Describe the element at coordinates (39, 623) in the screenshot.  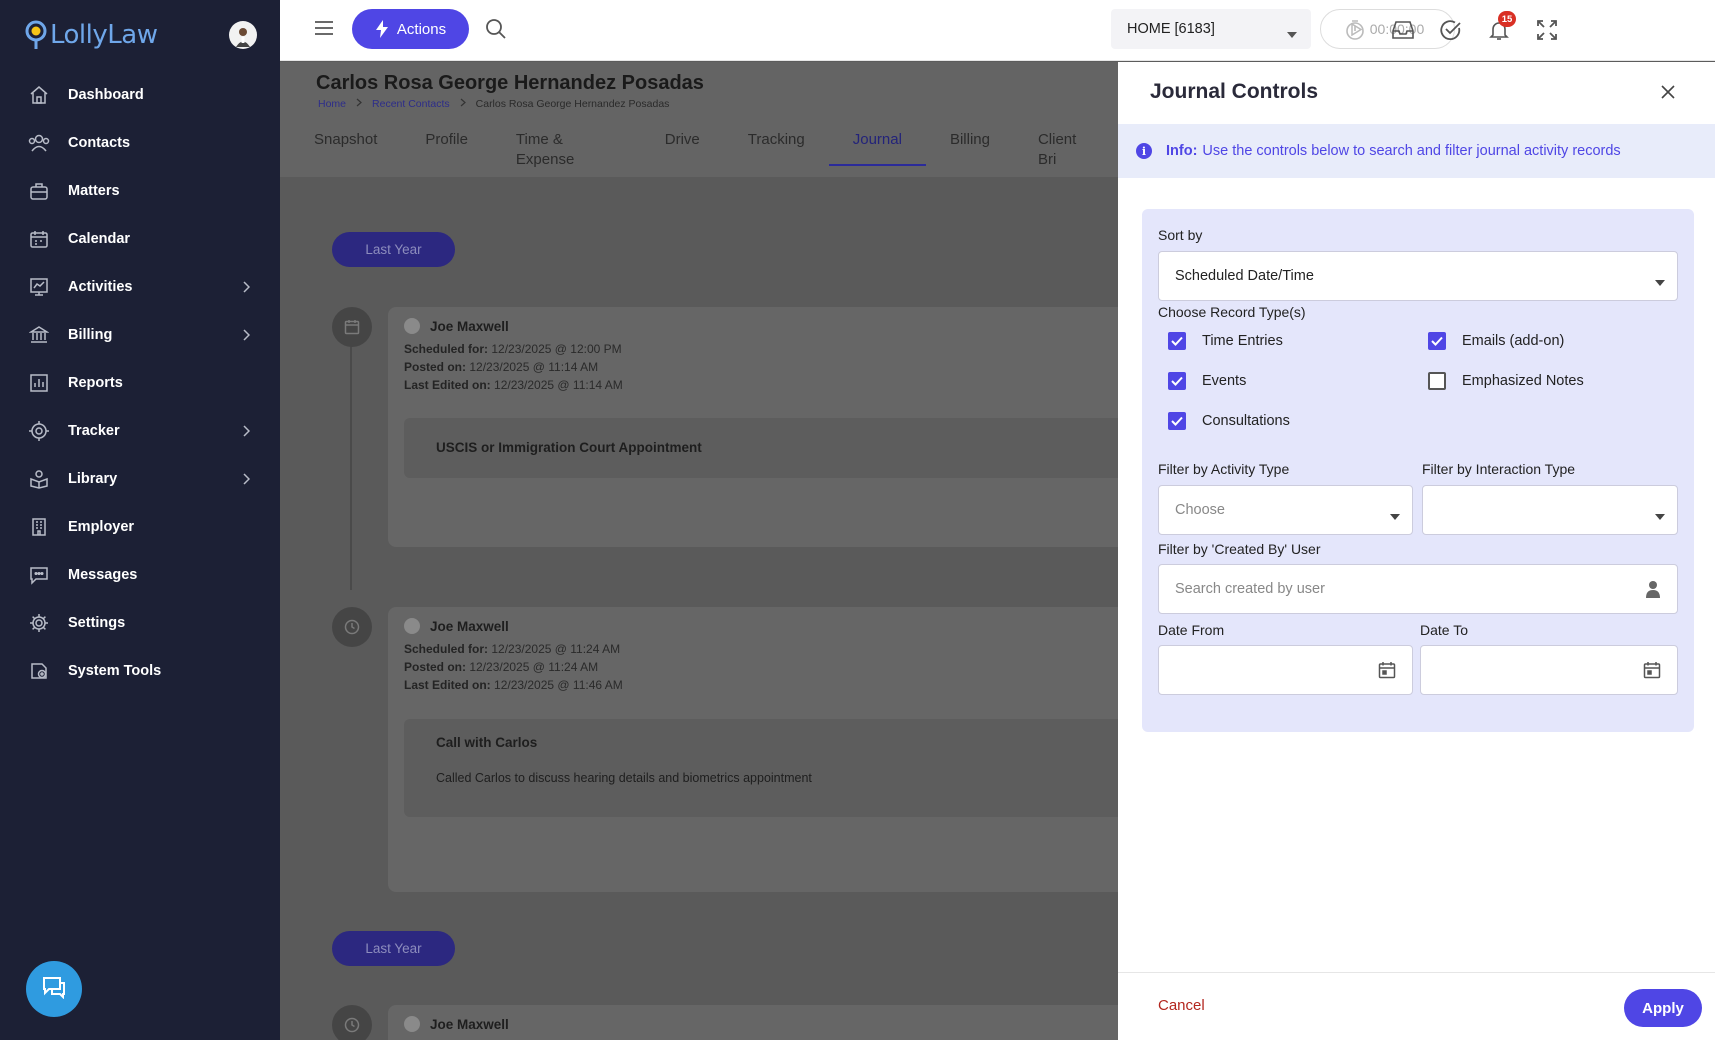
I see `gear-icon` at that location.